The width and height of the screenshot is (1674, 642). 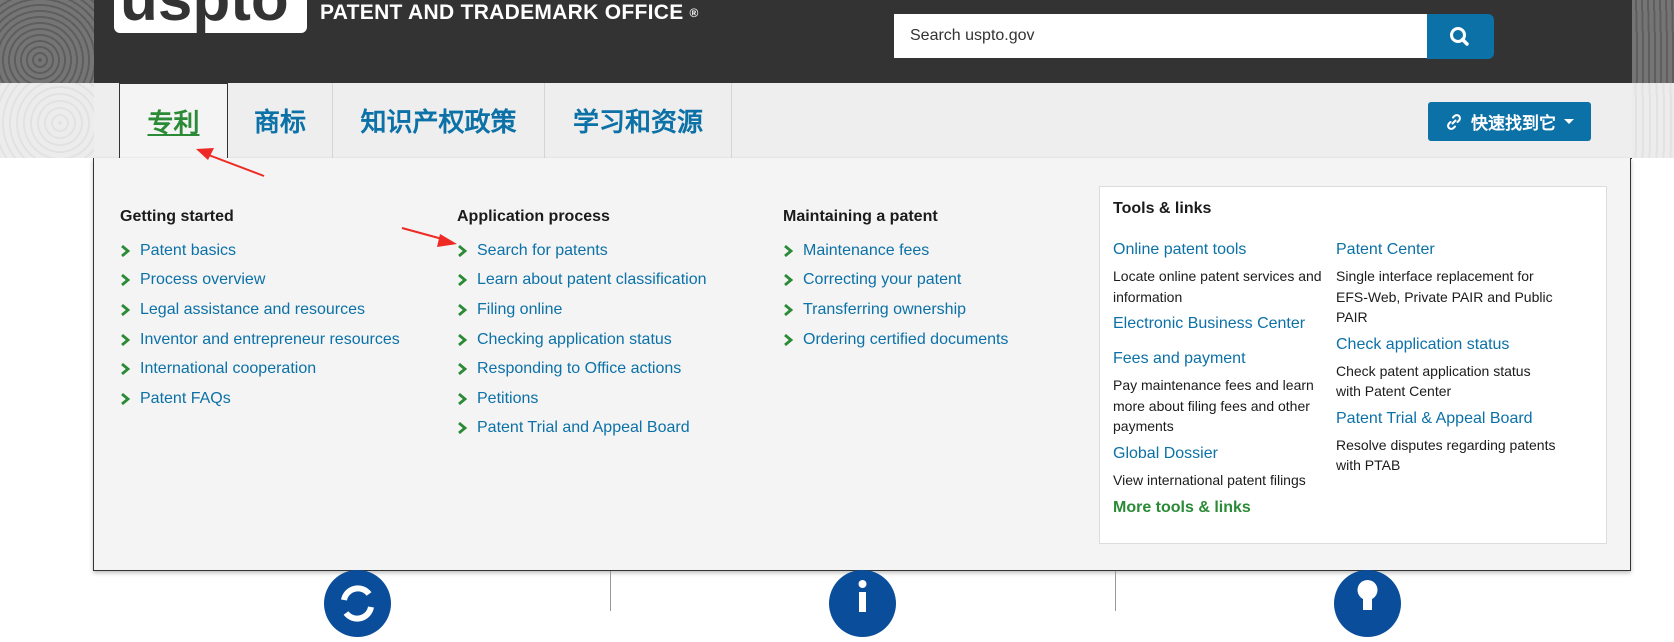 I want to click on menu-link: Checking application status, so click(x=574, y=340).